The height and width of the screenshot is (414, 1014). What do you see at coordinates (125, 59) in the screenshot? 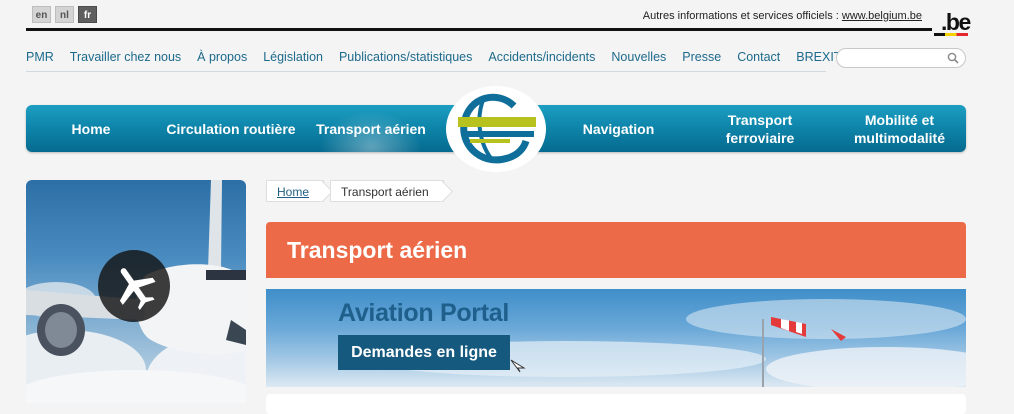
I see `service-link-travailler: Travailler chez nous` at bounding box center [125, 59].